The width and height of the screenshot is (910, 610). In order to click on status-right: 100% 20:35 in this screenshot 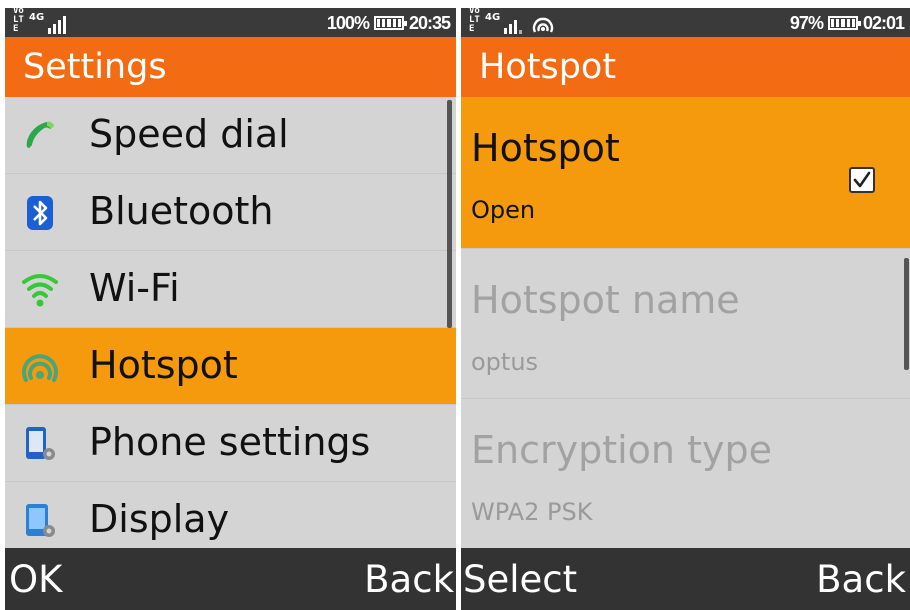, I will do `click(388, 23)`.